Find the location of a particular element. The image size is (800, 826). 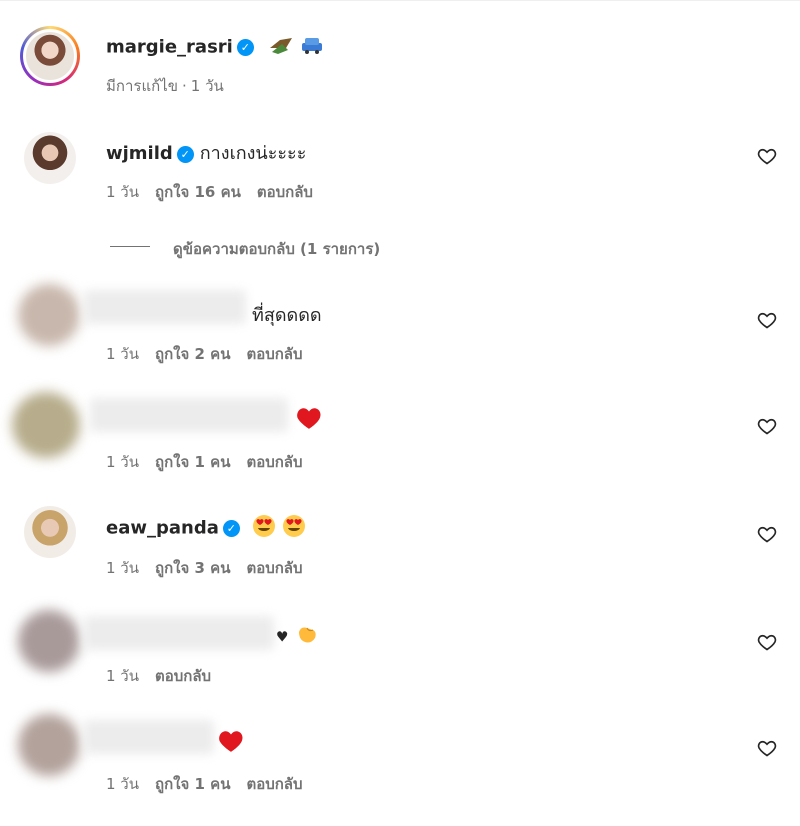

pinching-hand-icon is located at coordinates (307, 636).